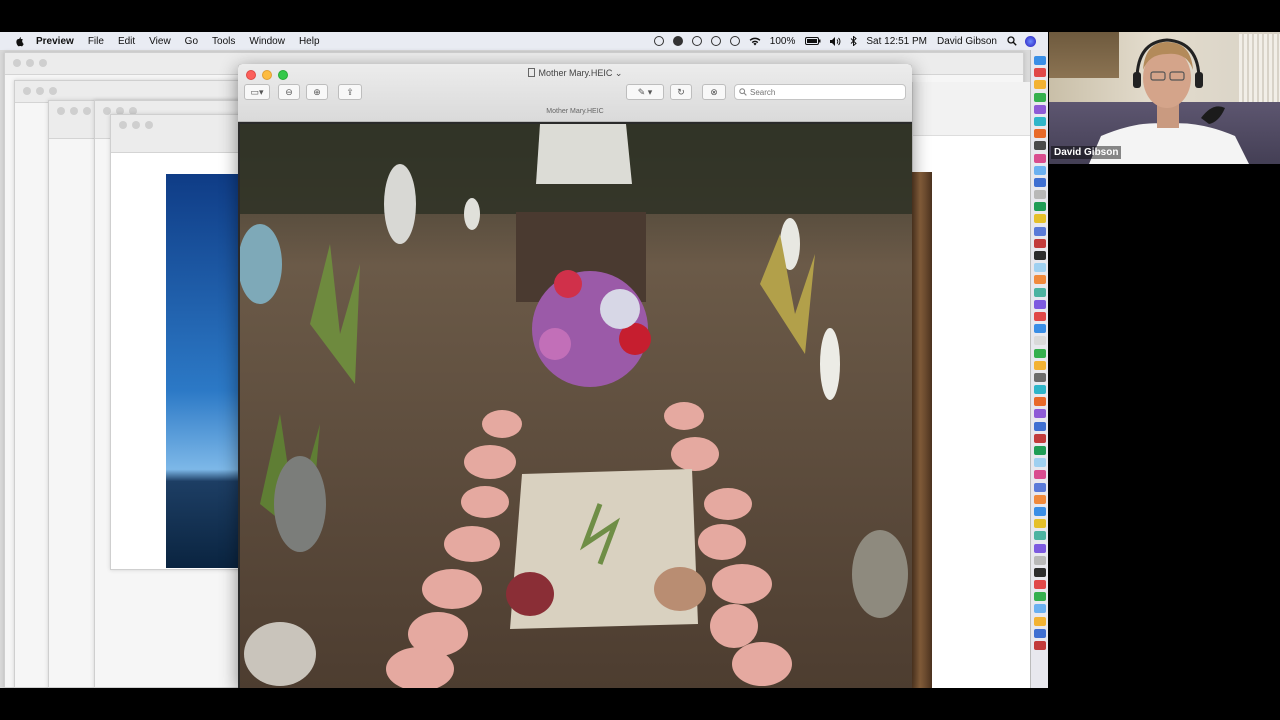 Image resolution: width=1280 pixels, height=720 pixels. Describe the element at coordinates (835, 41) in the screenshot. I see `volume-icon` at that location.